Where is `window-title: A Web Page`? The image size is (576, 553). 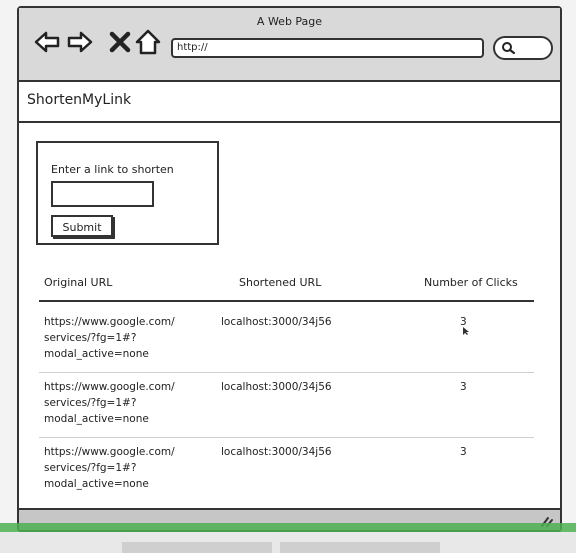
window-title: A Web Page is located at coordinates (289, 21).